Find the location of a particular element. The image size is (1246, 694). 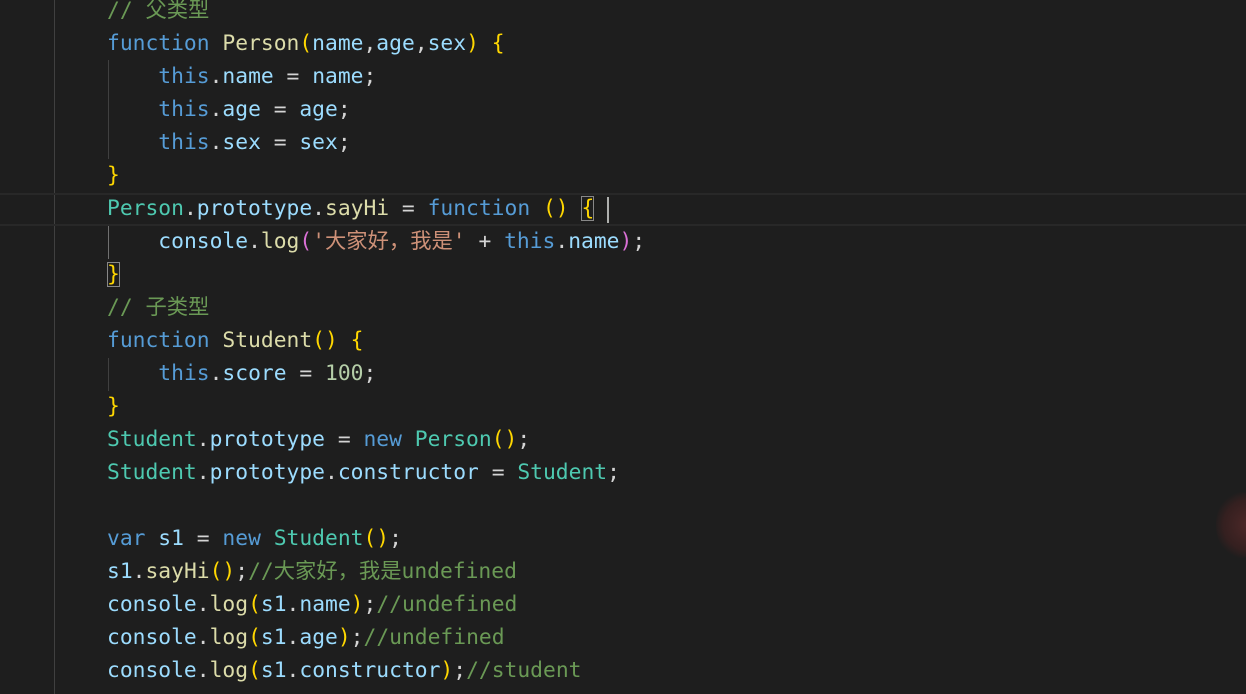

code-token-bracket-1: } is located at coordinates (113, 274).